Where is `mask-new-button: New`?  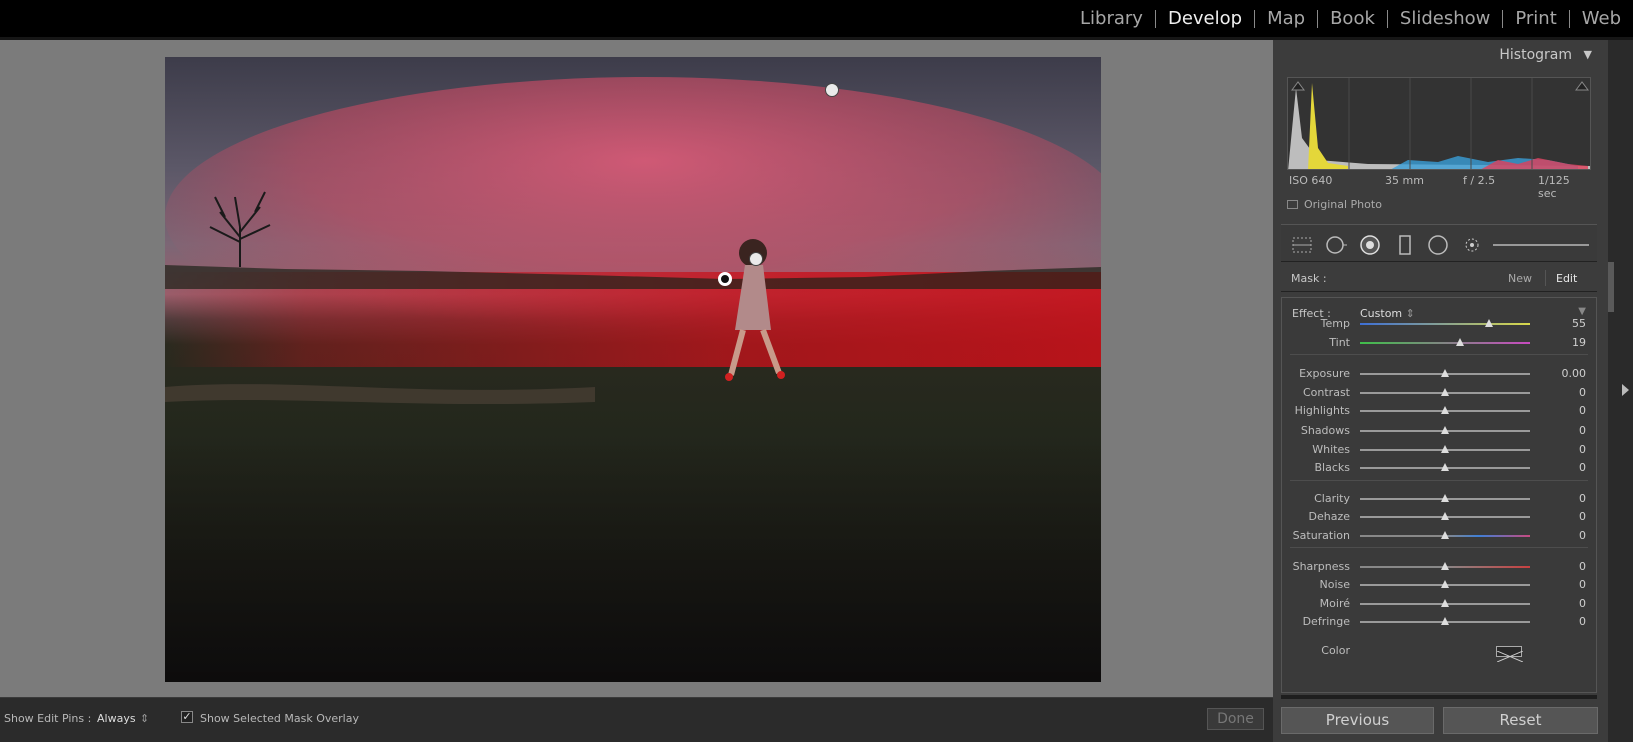 mask-new-button: New is located at coordinates (1520, 278).